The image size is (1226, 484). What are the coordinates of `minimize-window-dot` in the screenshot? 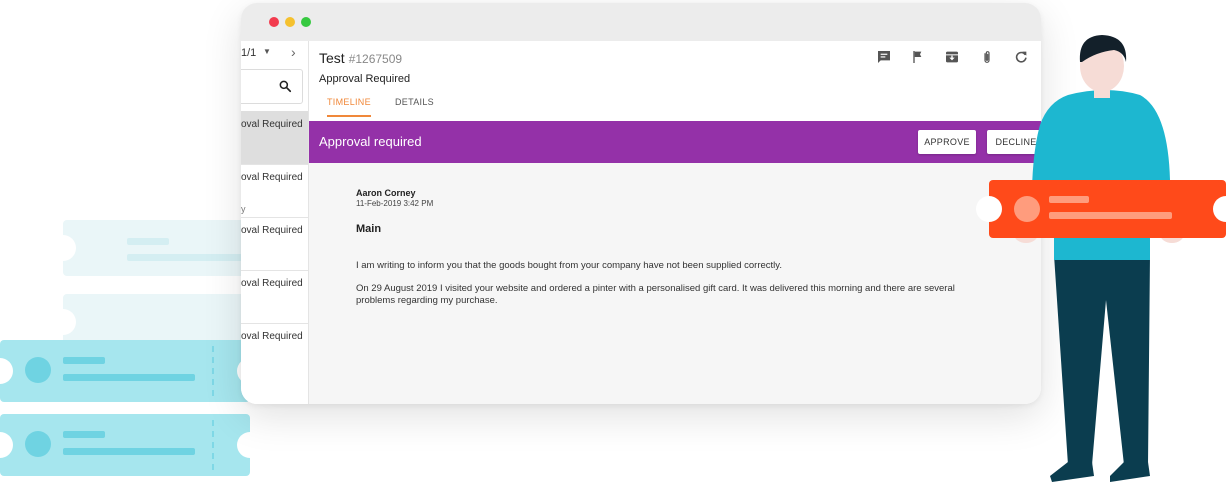 It's located at (290, 22).